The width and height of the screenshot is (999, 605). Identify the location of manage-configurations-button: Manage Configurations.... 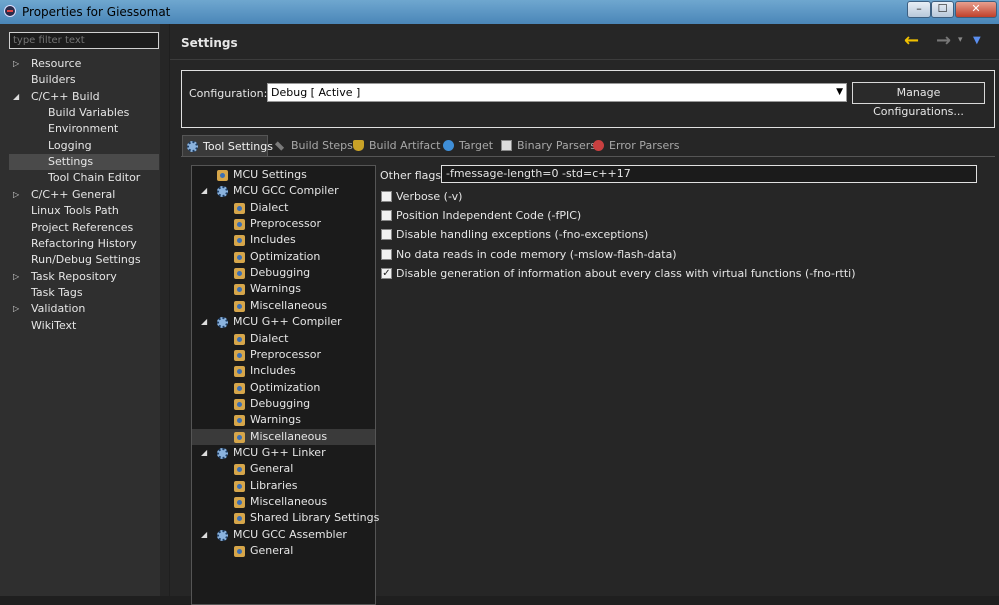
(918, 100).